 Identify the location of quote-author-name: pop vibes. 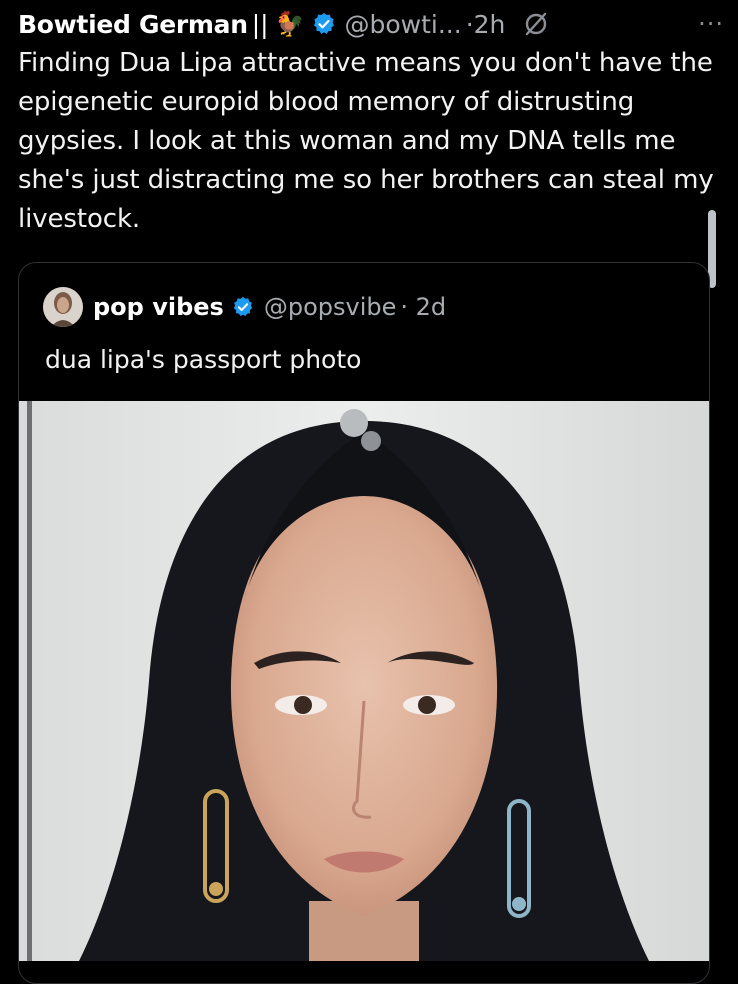
(158, 307).